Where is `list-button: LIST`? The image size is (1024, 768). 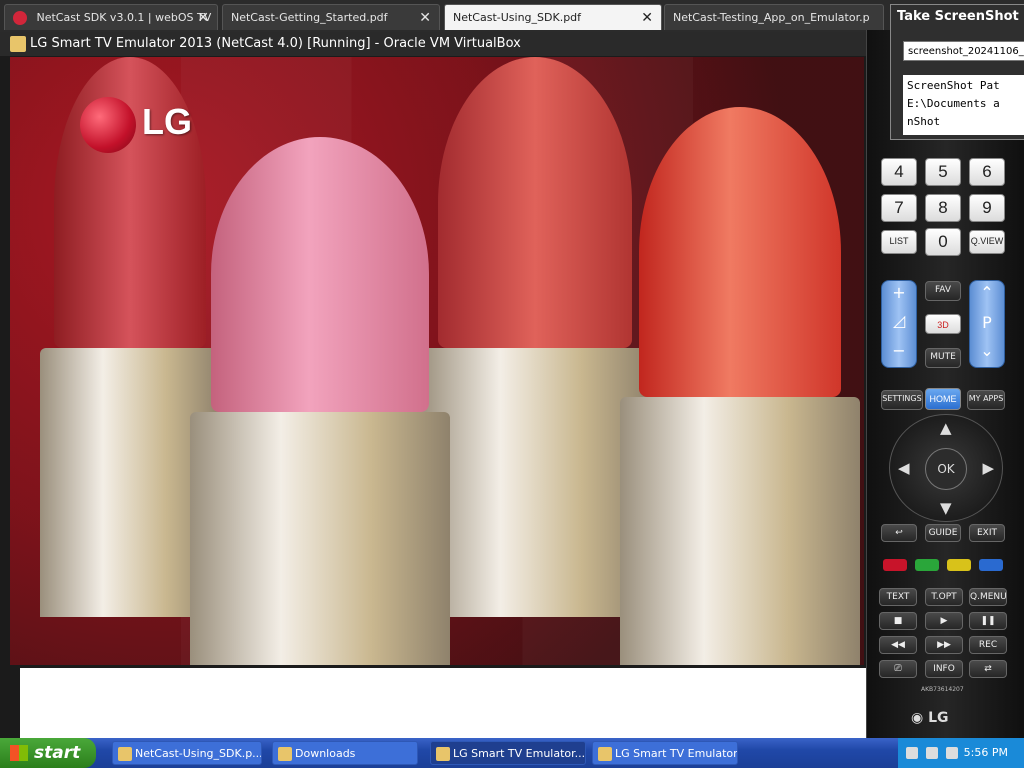
list-button: LIST is located at coordinates (899, 242).